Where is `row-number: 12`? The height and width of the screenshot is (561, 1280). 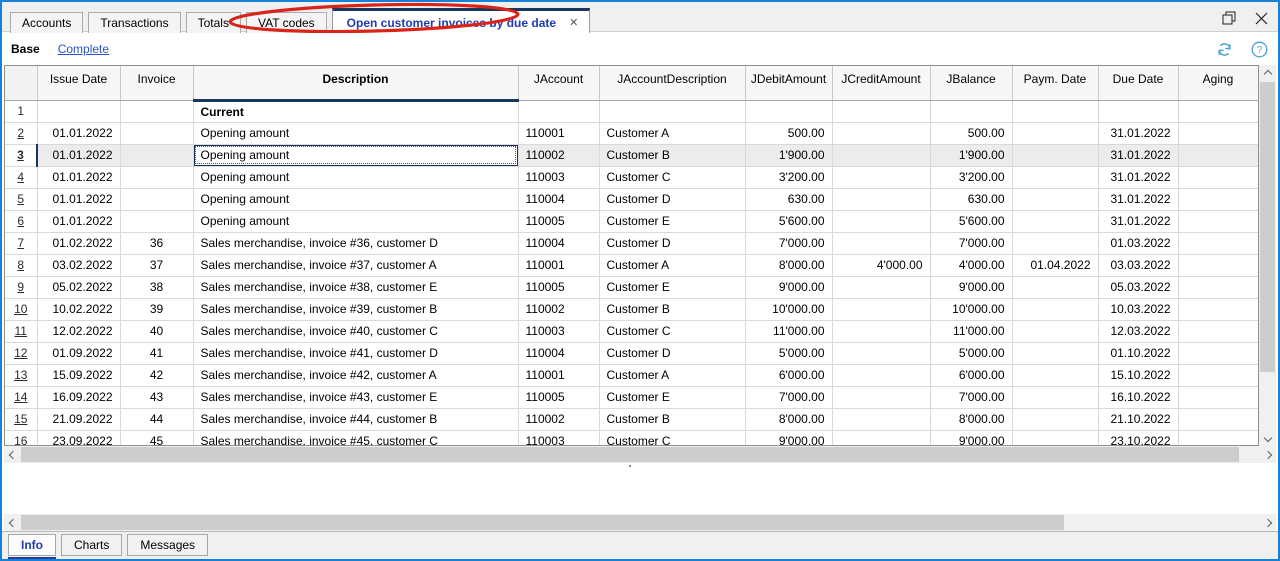 row-number: 12 is located at coordinates (21, 353).